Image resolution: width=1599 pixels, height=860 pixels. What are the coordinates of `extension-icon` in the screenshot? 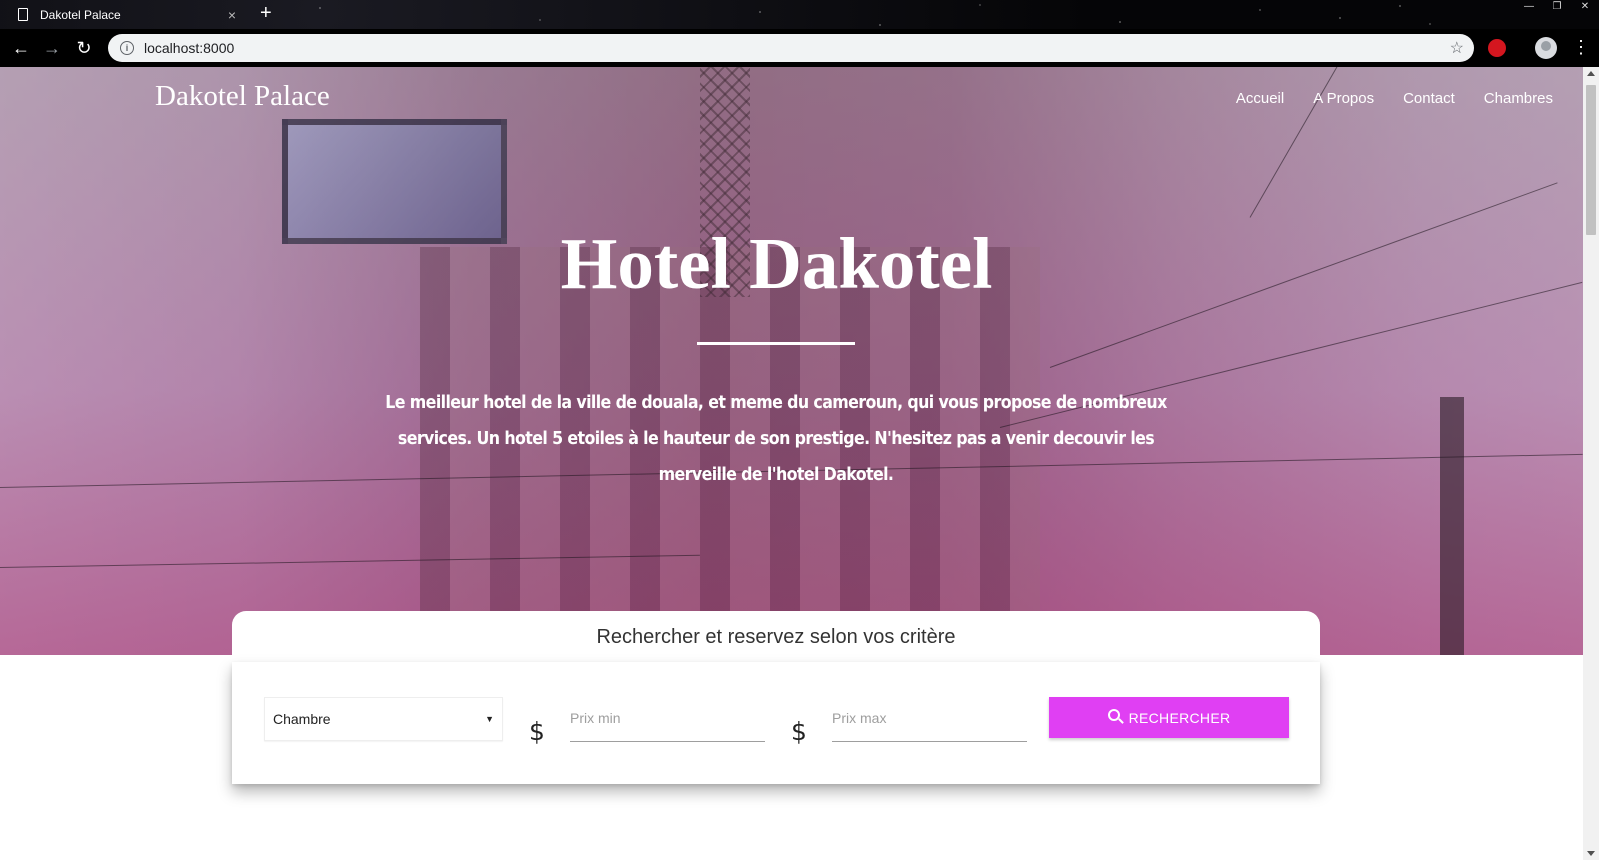 It's located at (1497, 48).